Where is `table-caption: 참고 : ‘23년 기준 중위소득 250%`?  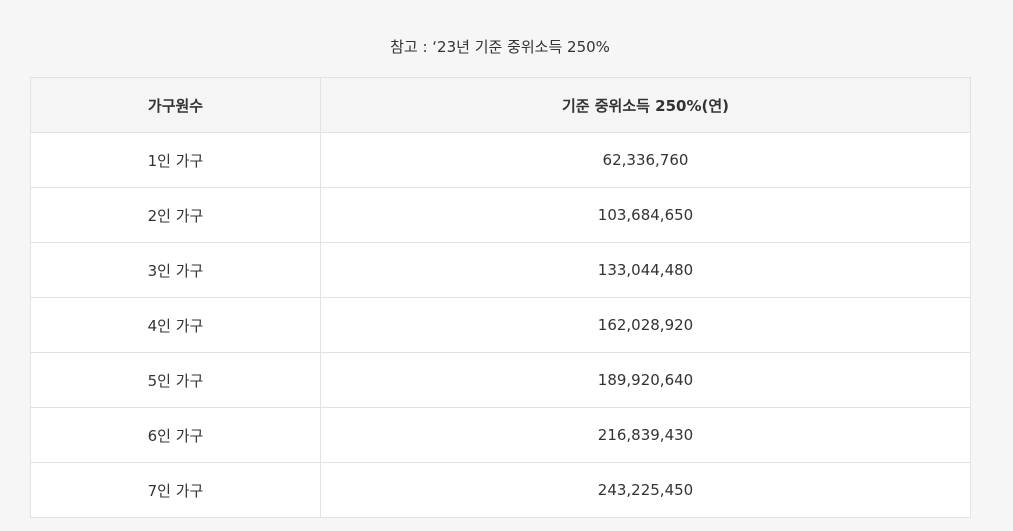 table-caption: 참고 : ‘23년 기준 중위소득 250% is located at coordinates (500, 47).